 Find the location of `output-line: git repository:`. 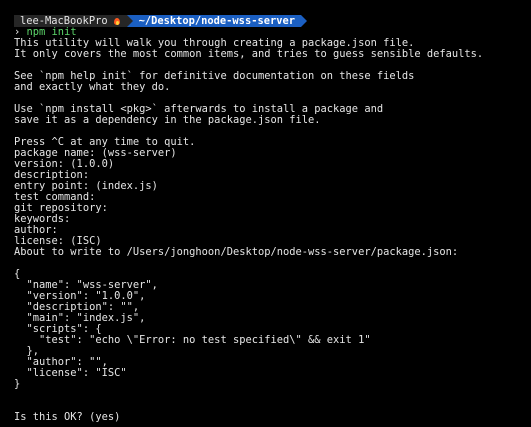

output-line: git repository: is located at coordinates (61, 208).